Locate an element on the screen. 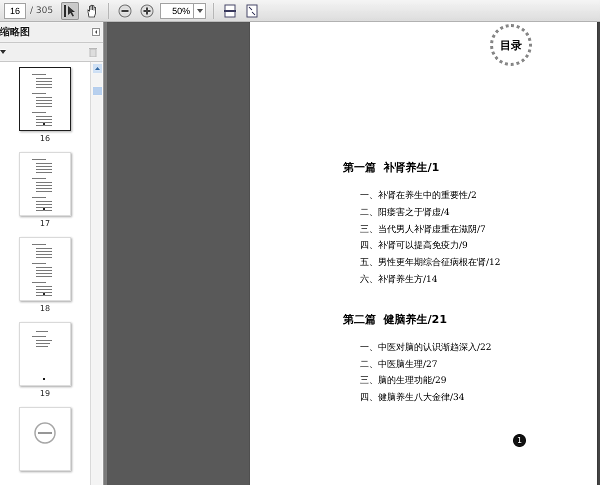  toc-entry: 六、补肾养生方/14 is located at coordinates (399, 280).